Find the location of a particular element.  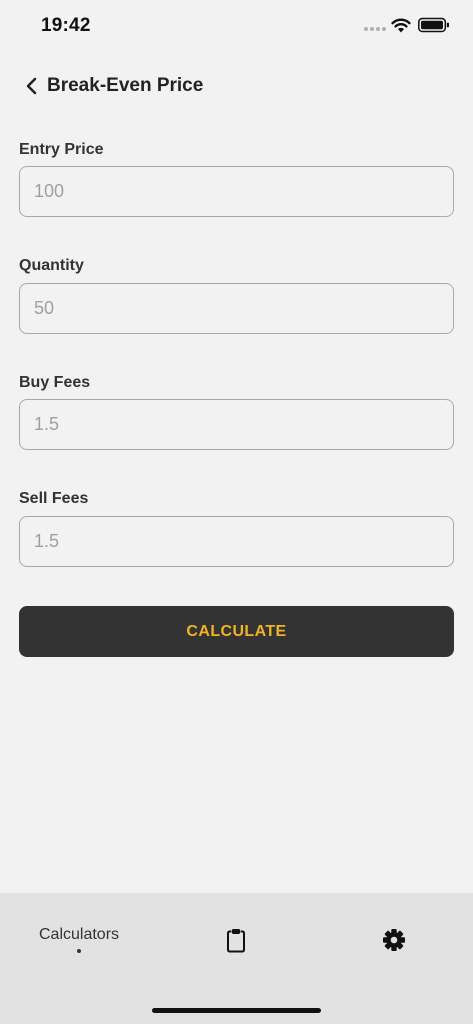

signal-dots-icon is located at coordinates (375, 29).